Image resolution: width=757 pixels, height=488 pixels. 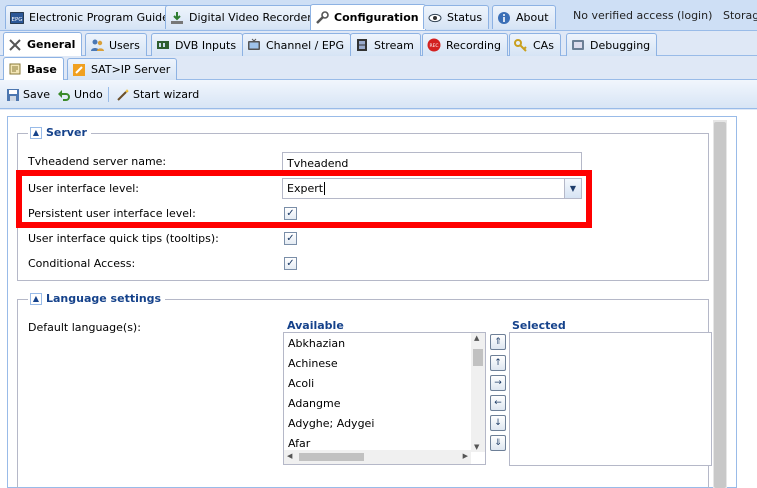 I want to click on tab-channel-epg: Channel / EPG, so click(x=296, y=44).